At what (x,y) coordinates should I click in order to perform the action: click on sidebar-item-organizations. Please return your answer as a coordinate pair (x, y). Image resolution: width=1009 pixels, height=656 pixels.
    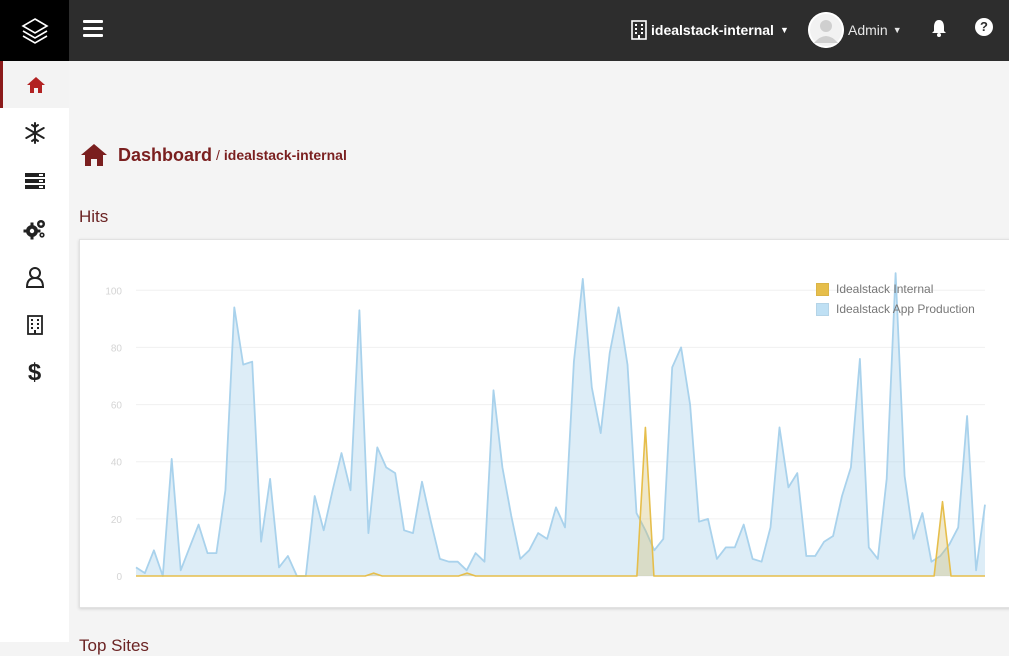
    Looking at the image, I should click on (34, 324).